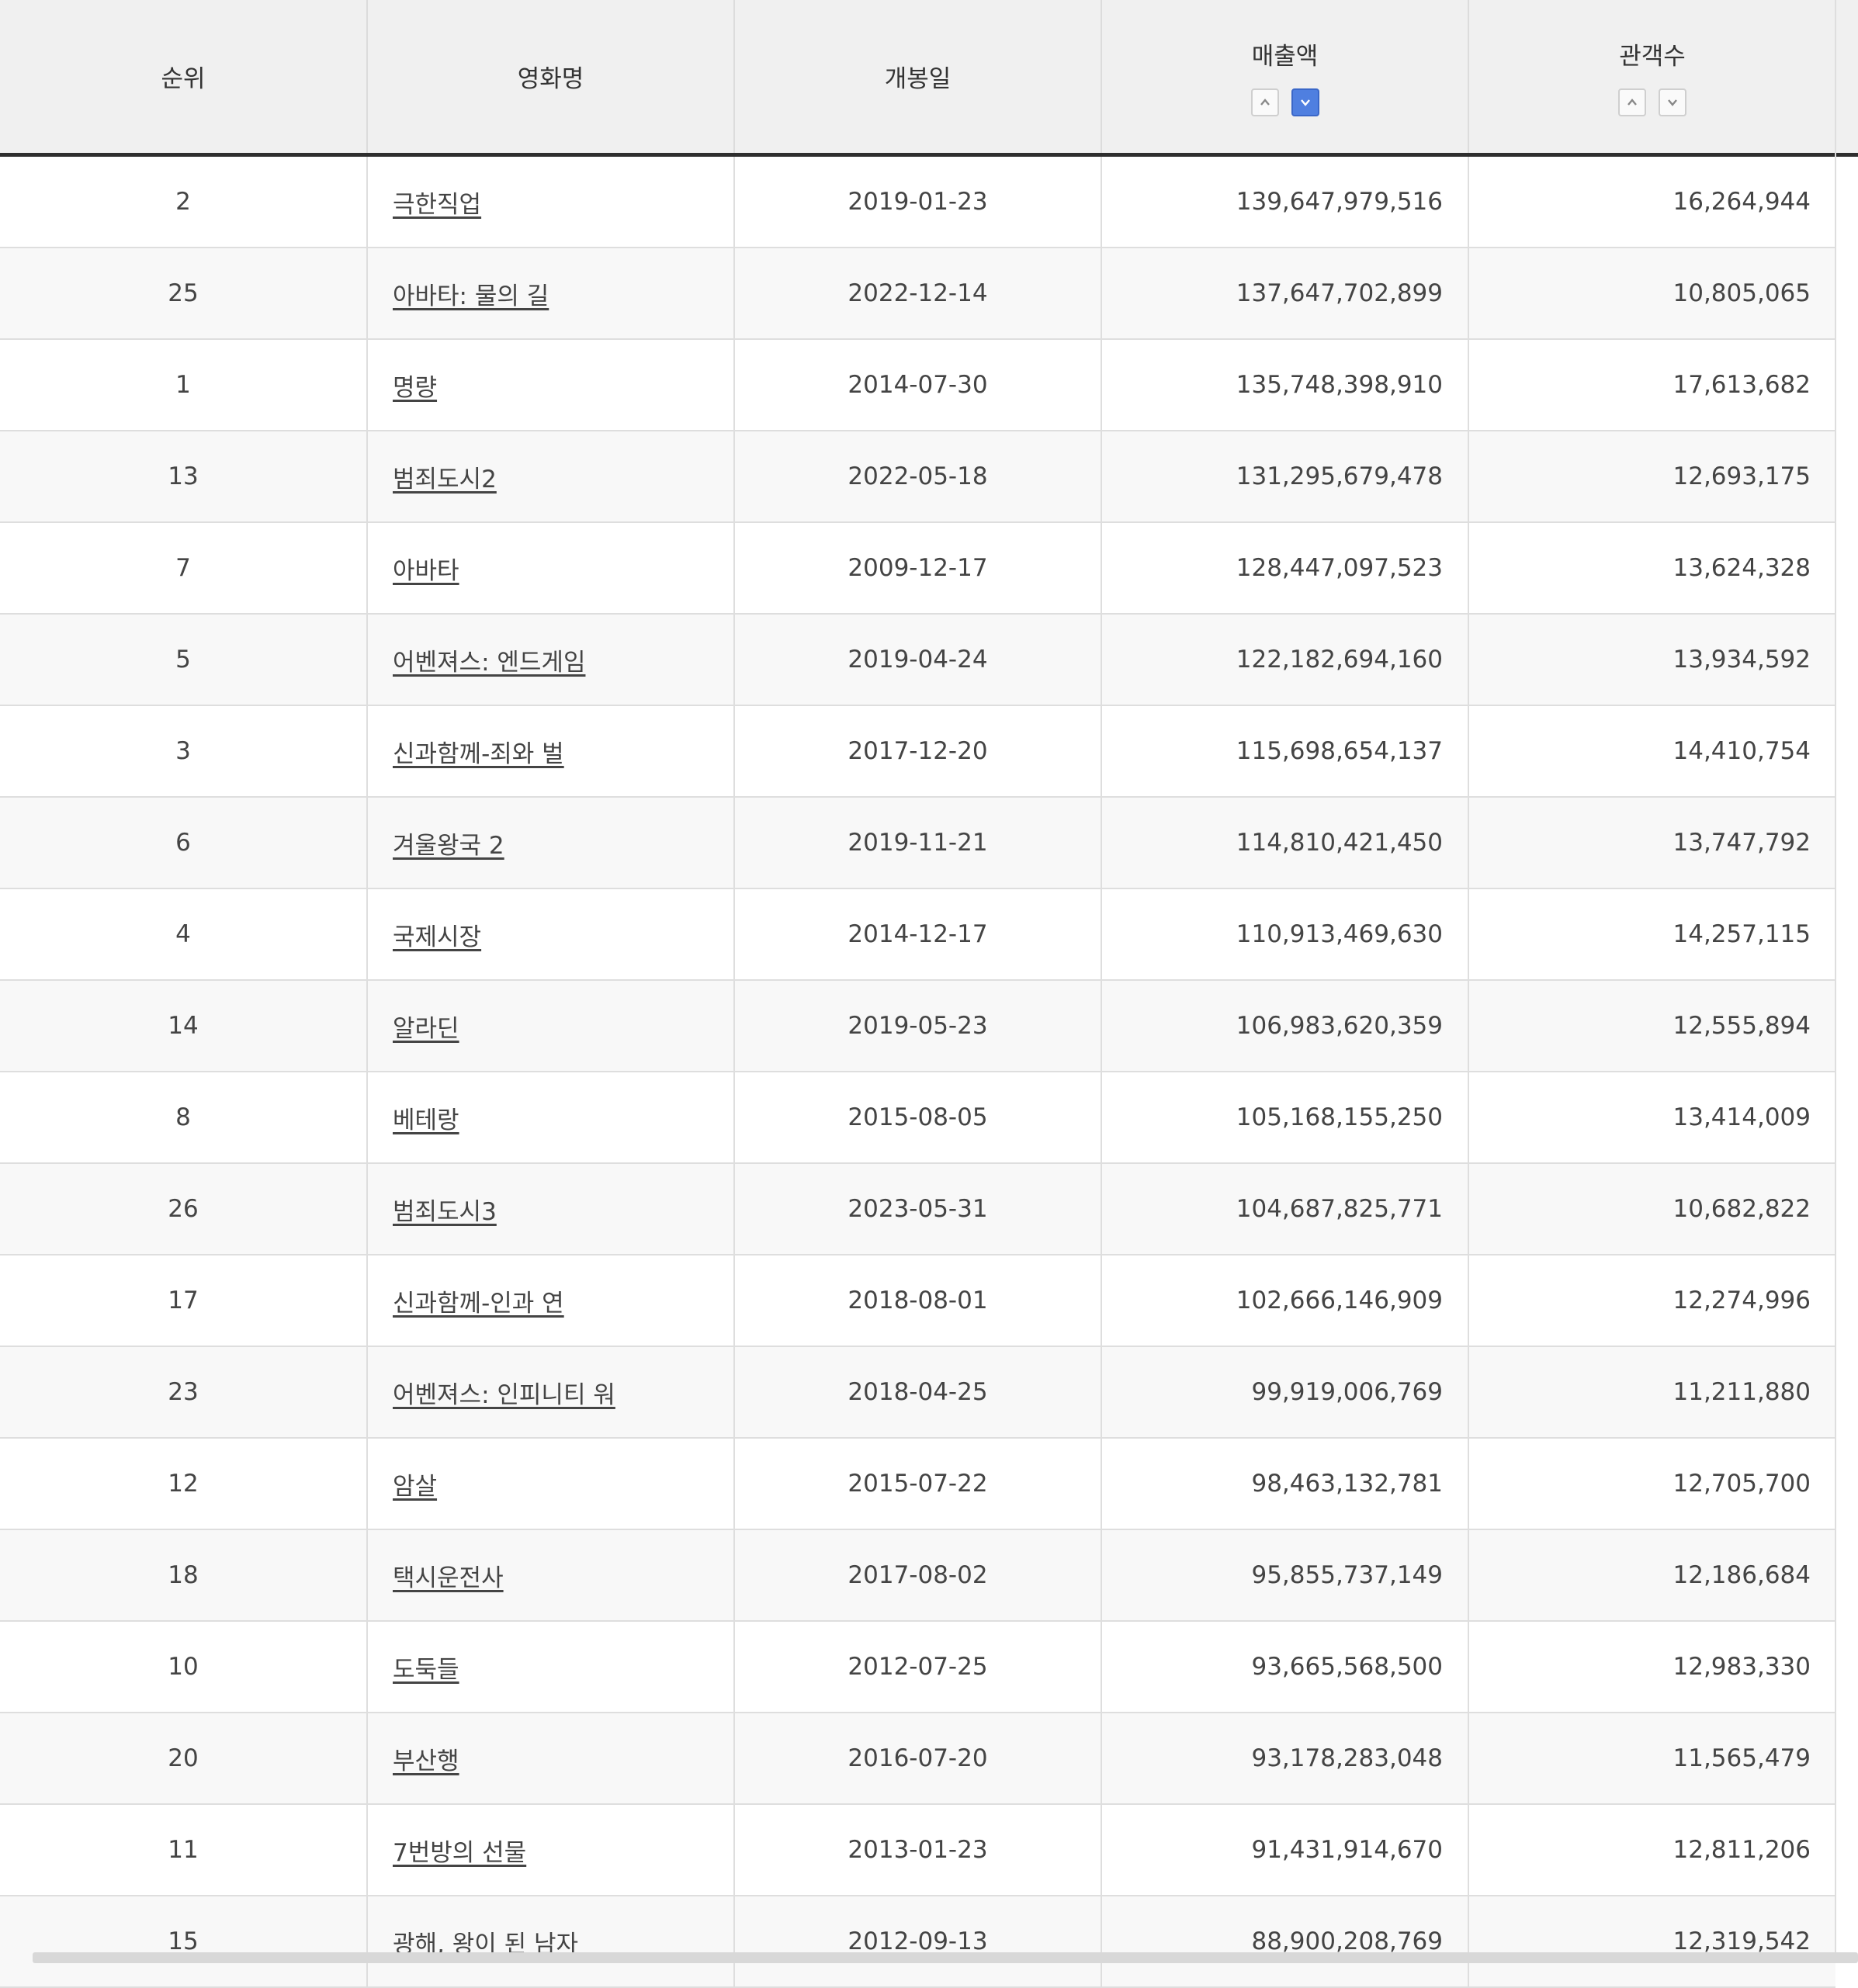  Describe the element at coordinates (550, 1942) in the screenshot. I see `cell-title: 광해, 왕이 된 남자` at that location.